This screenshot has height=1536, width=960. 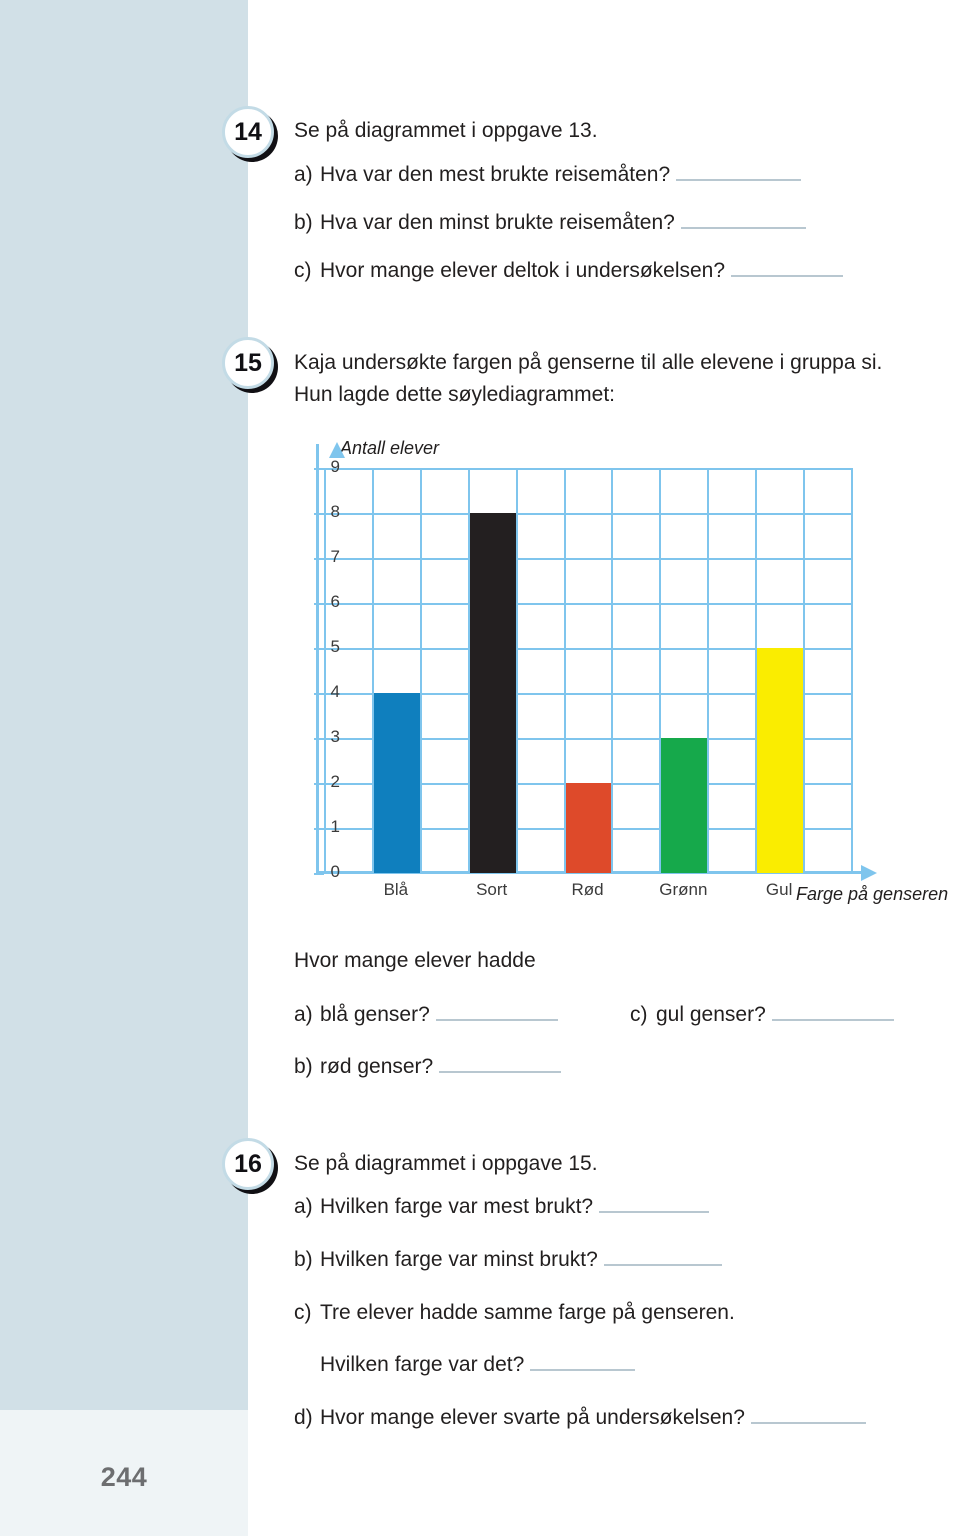 I want to click on chart-y-axis-label: Antall elever, so click(x=390, y=448).